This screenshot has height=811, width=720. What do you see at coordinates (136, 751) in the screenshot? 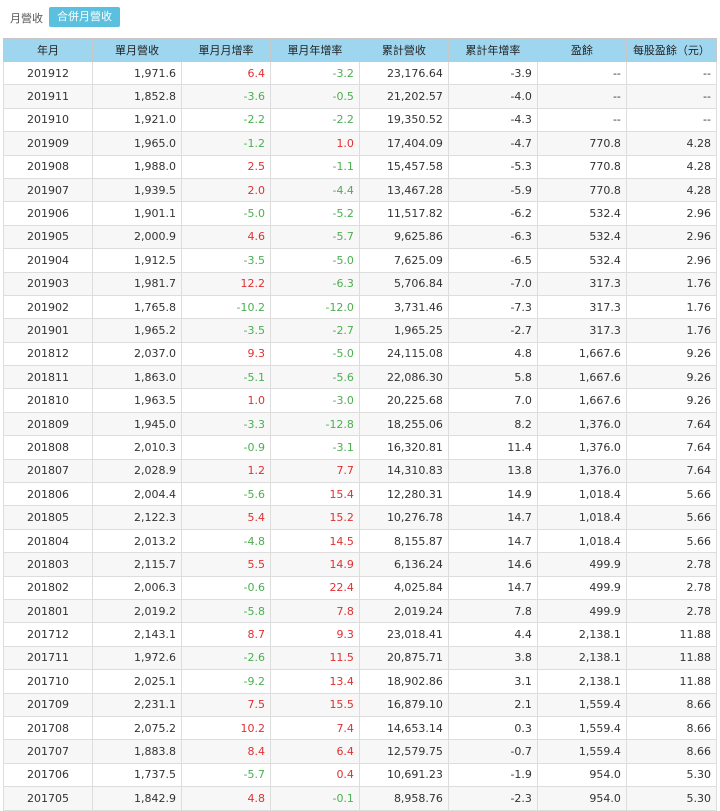
I see `cell-monthly-revenue: 1,883.8` at bounding box center [136, 751].